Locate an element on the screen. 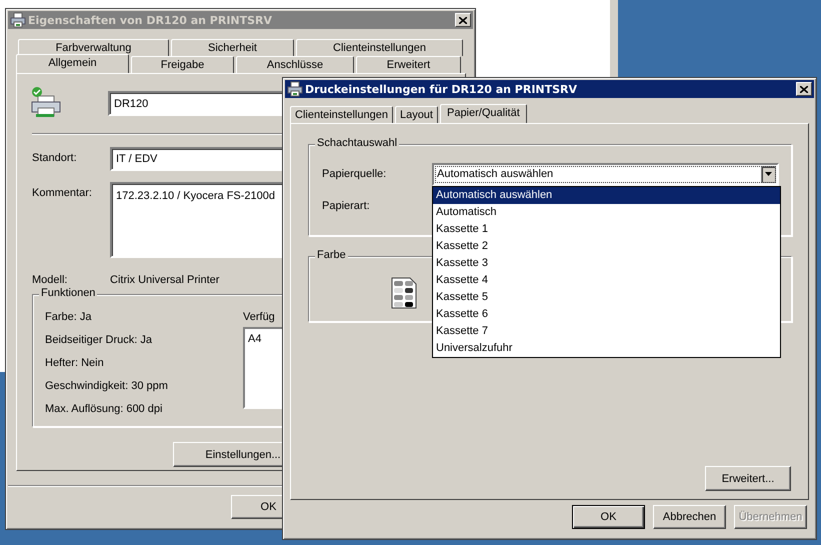 This screenshot has height=545, width=821. dropdown-option: Automatisch auswählen is located at coordinates (606, 195).